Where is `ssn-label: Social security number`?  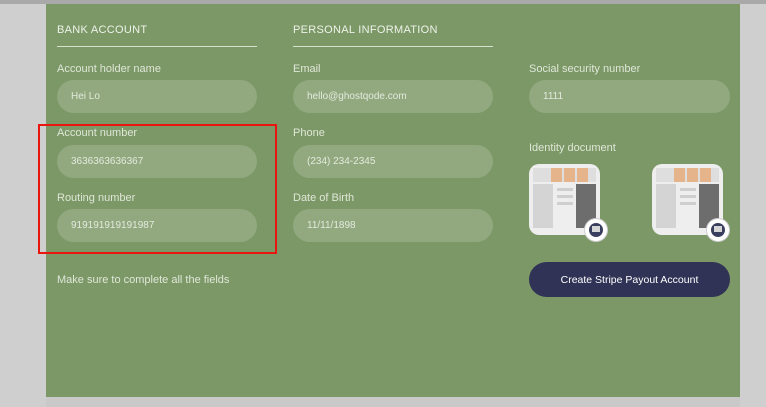
ssn-label: Social security number is located at coordinates (585, 69).